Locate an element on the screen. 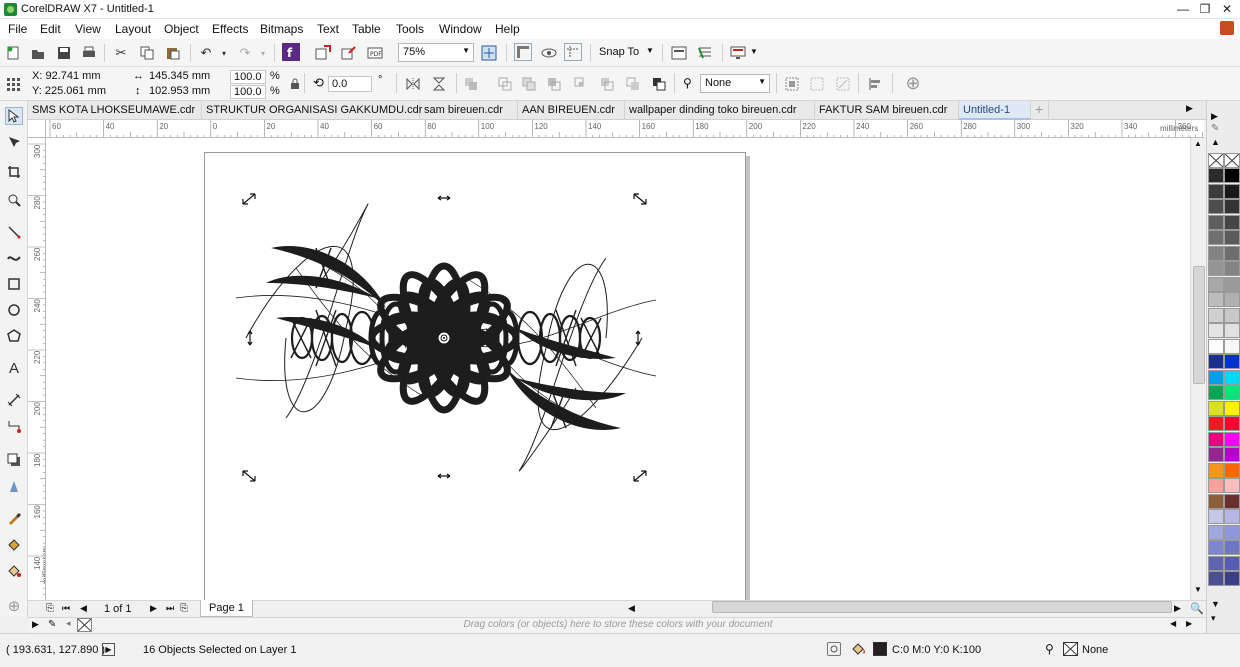  user-account-icon is located at coordinates (1227, 28).